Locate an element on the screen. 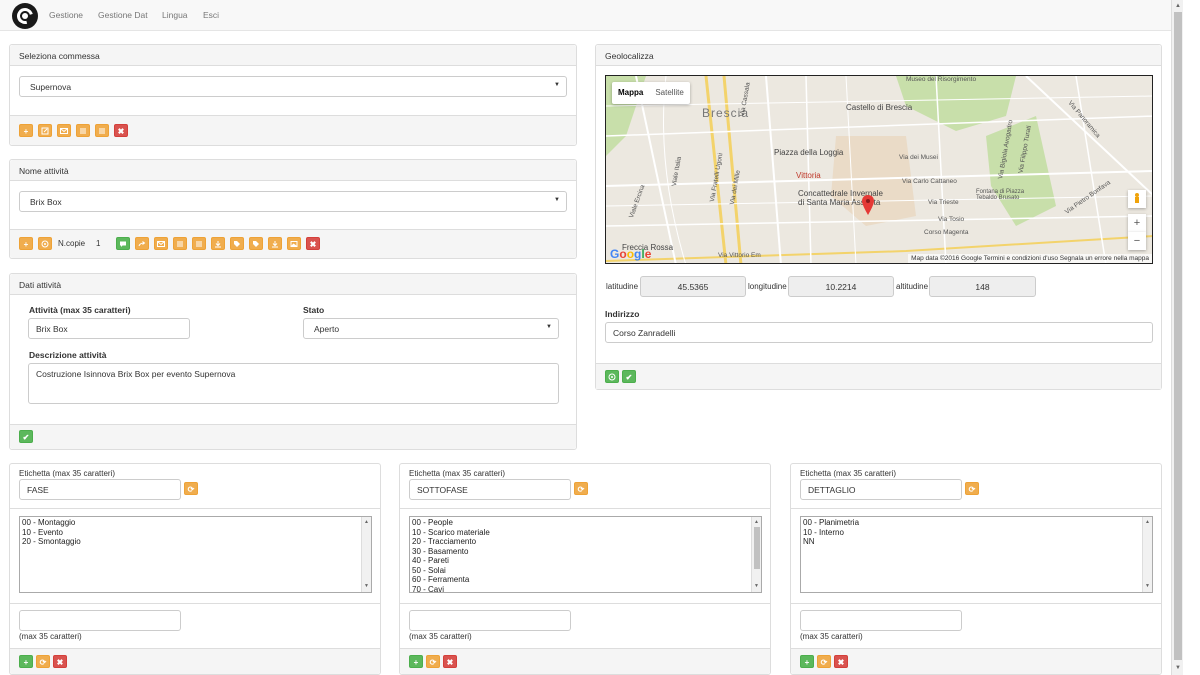 The image size is (1200, 675). nav-item-esci: Esci is located at coordinates (211, 15).